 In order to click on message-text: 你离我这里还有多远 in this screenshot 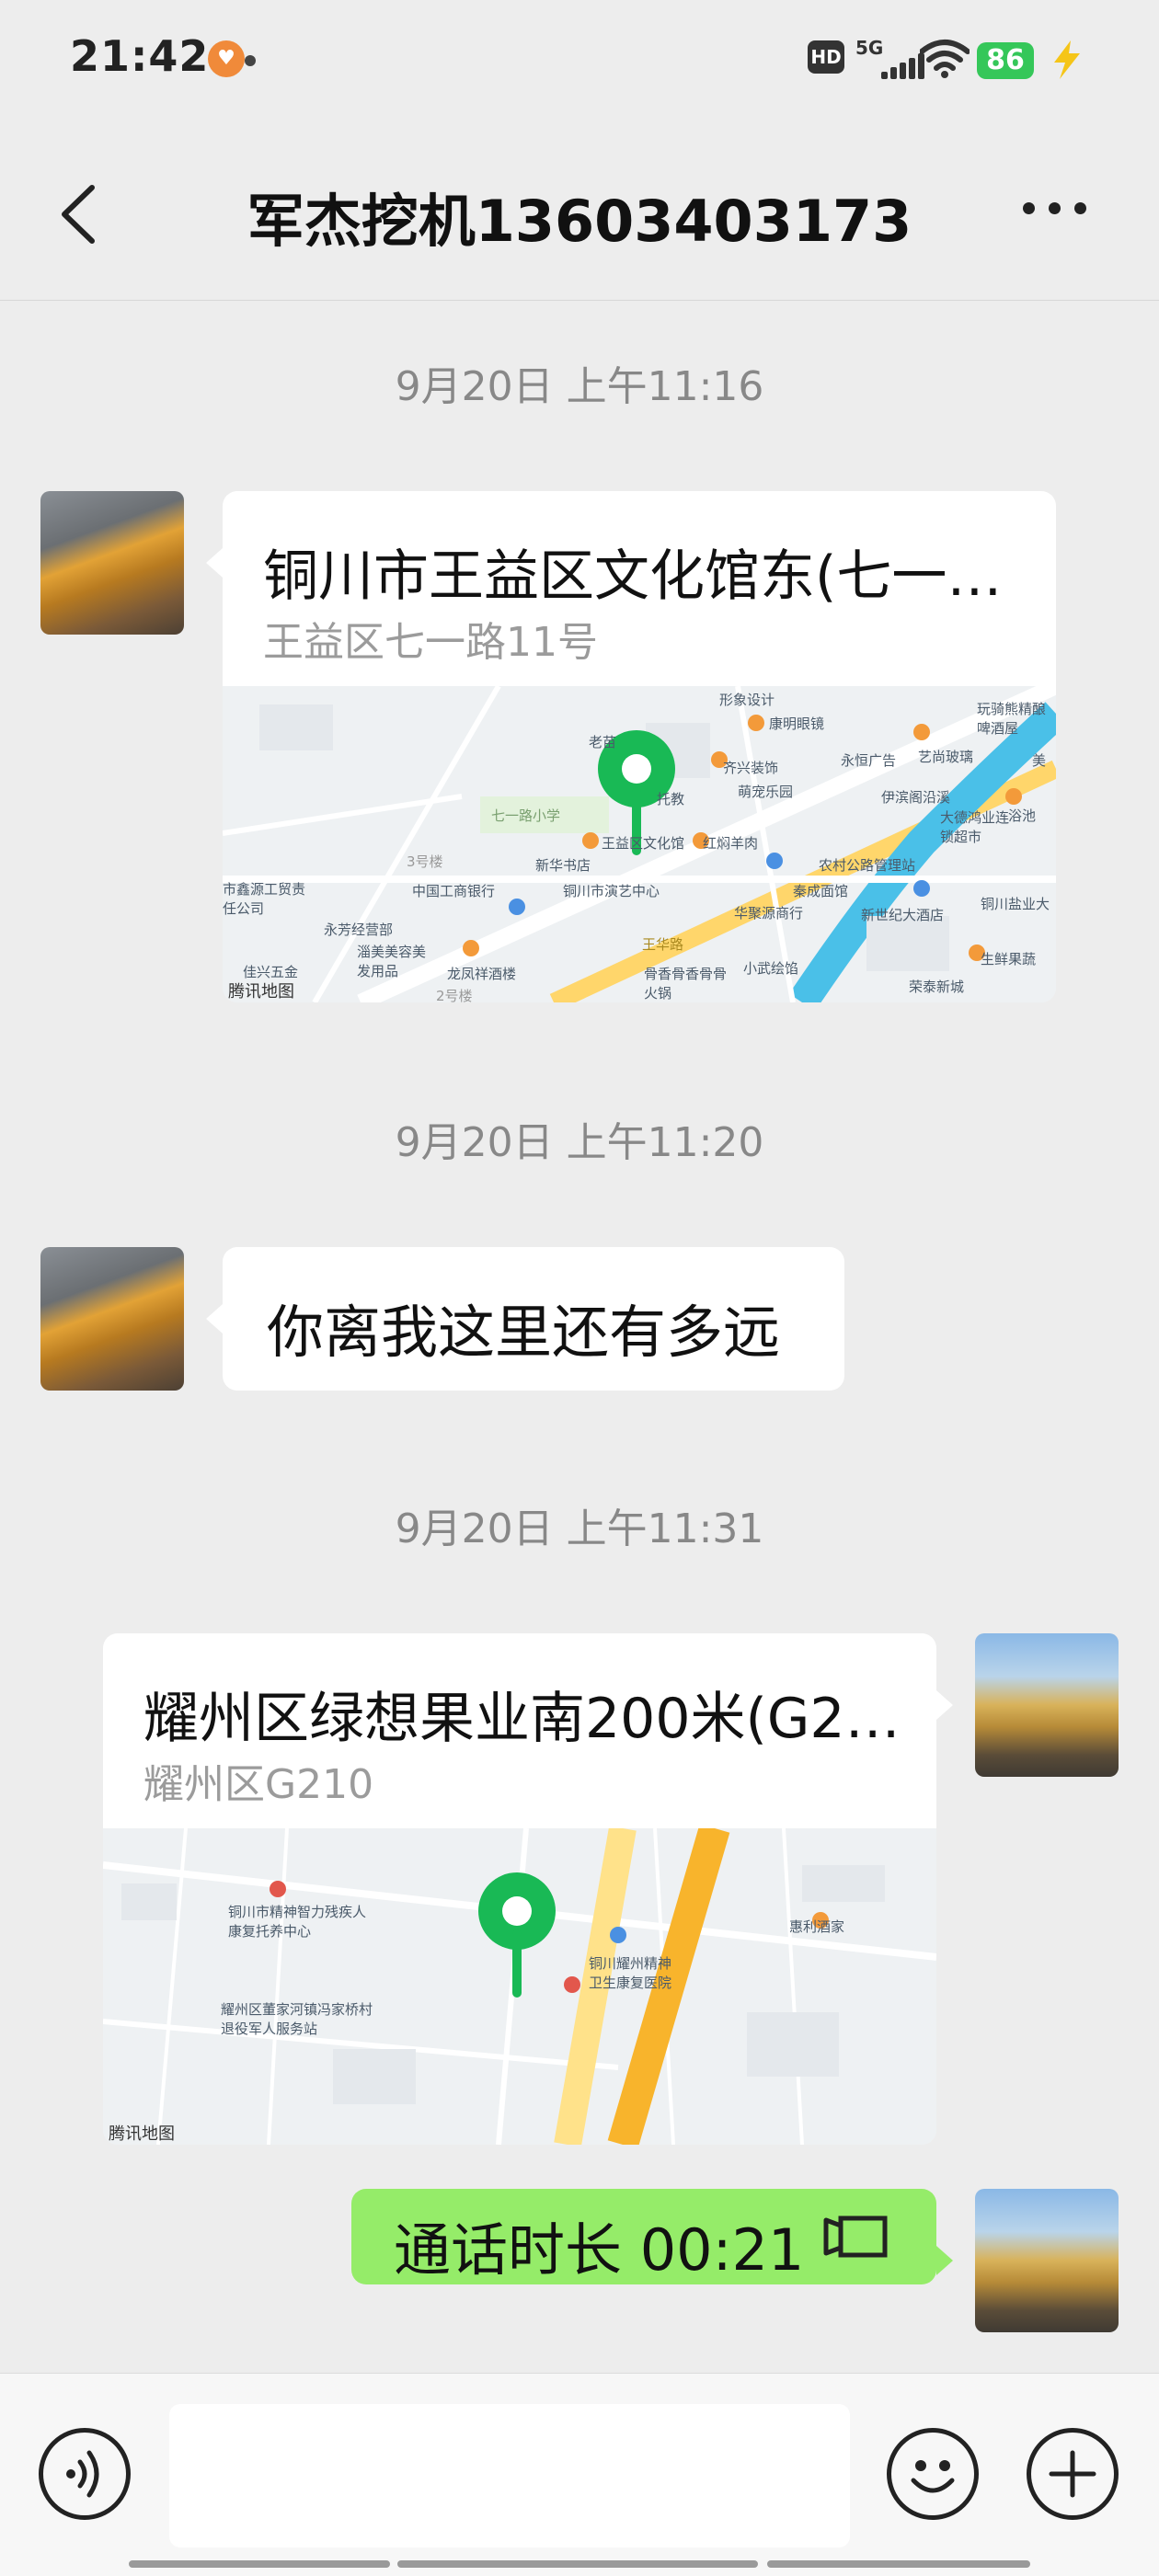, I will do `click(524, 1332)`.